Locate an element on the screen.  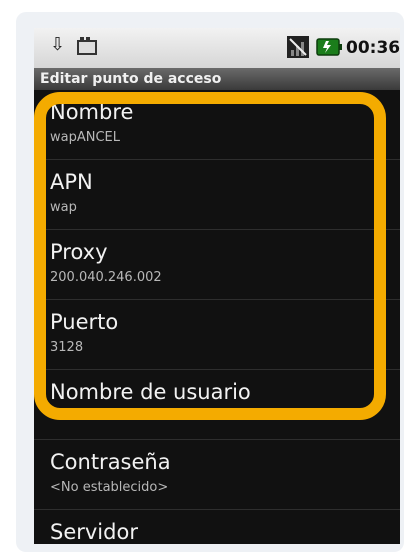
setting-title: Nombre de usuario is located at coordinates (150, 392).